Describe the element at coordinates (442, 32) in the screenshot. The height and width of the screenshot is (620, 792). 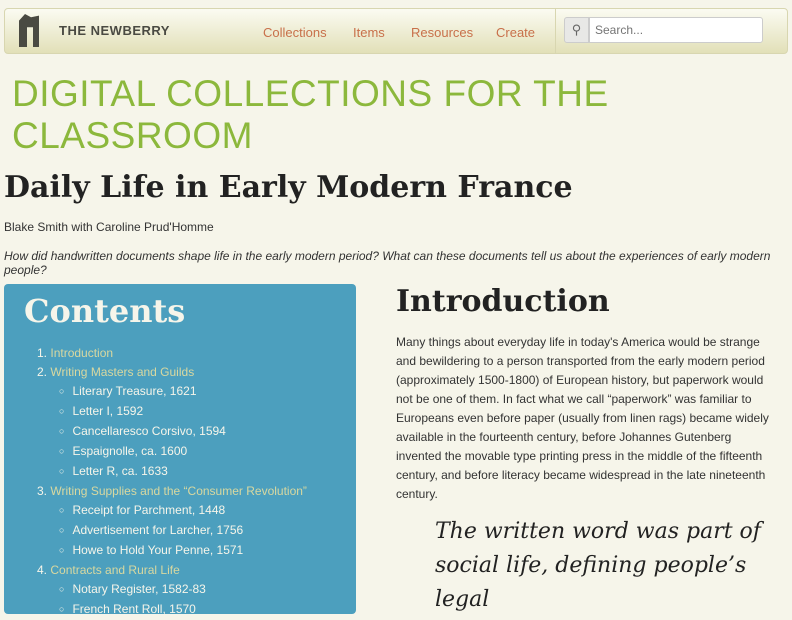
I see `nav-resources: Resources` at that location.